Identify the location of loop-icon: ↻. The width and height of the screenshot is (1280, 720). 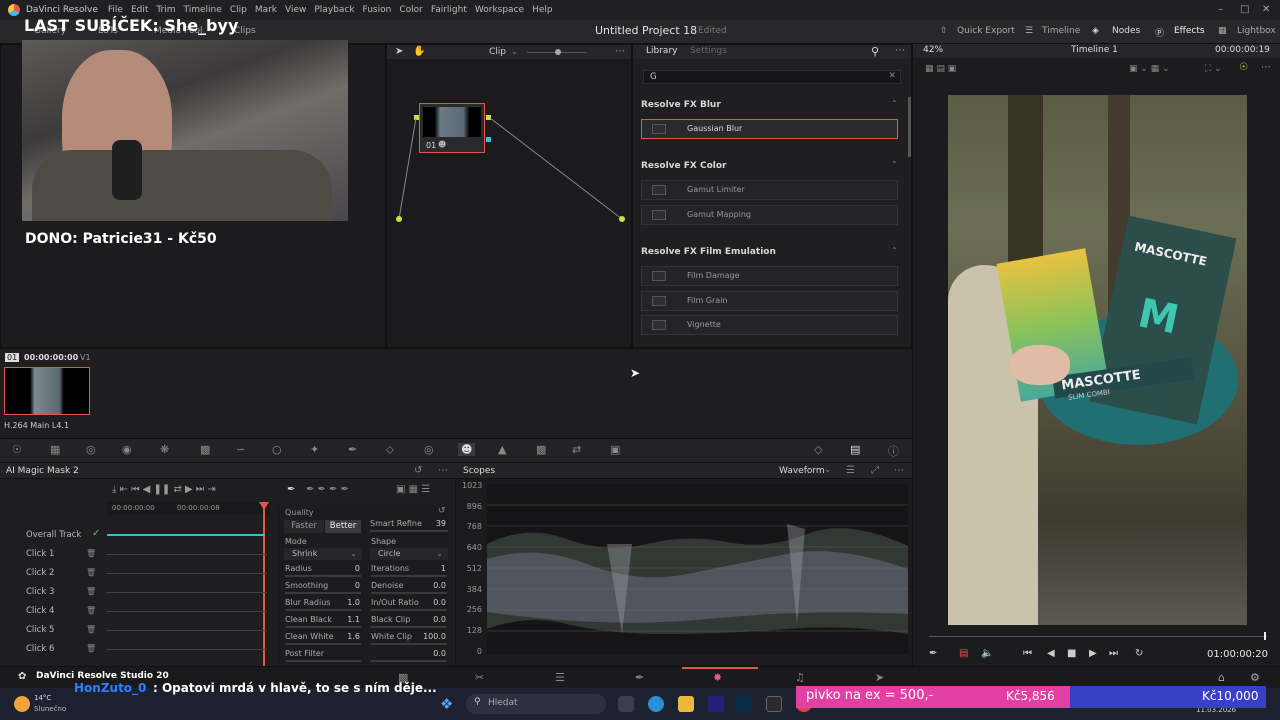
(1139, 653).